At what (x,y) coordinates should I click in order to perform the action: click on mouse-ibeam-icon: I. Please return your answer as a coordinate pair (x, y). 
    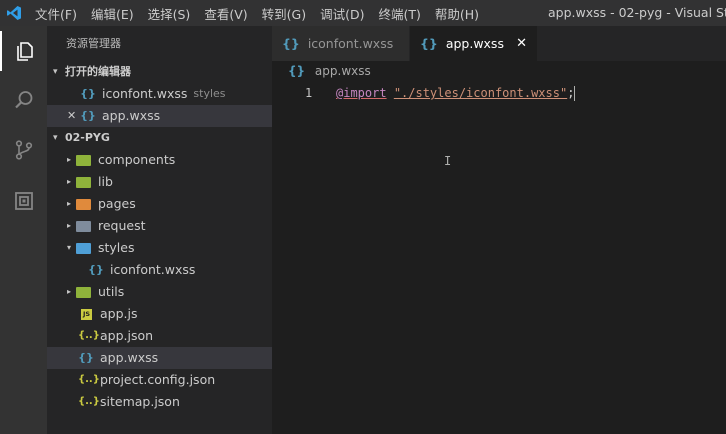
    Looking at the image, I should click on (448, 161).